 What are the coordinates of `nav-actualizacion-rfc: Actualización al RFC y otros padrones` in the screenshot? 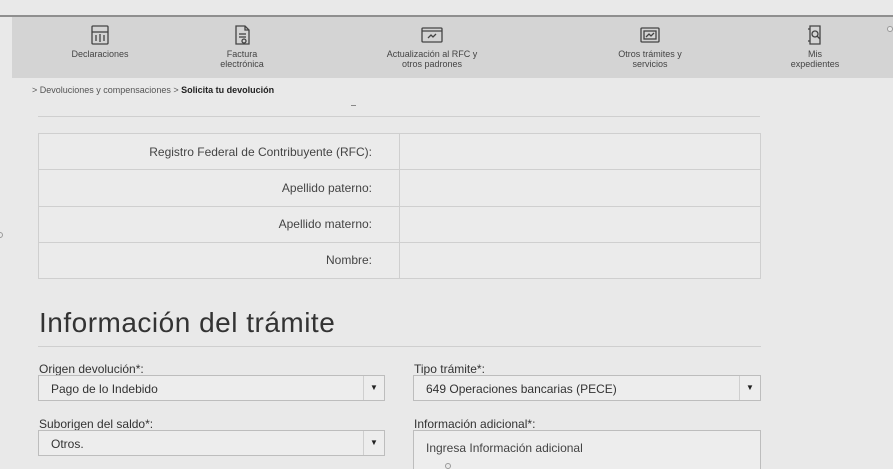 It's located at (432, 43).